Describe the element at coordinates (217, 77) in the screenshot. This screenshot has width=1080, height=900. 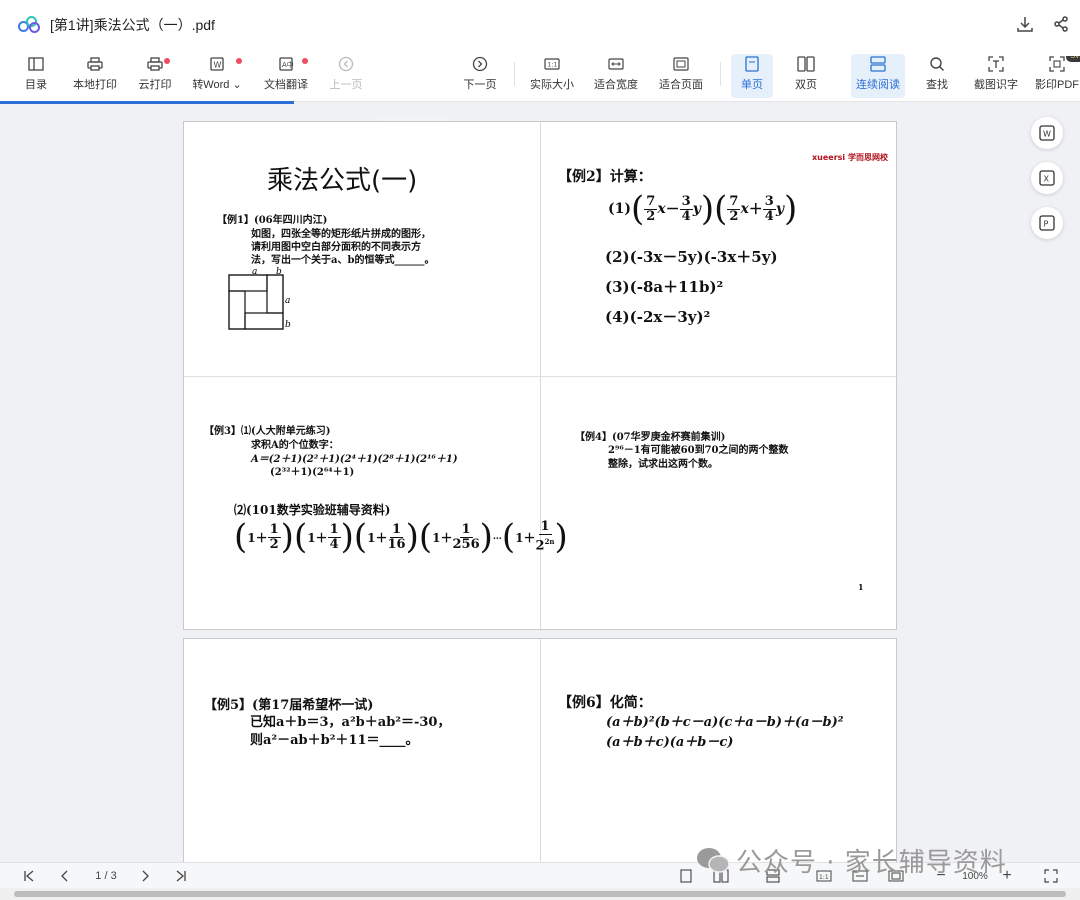
I see `to-word-button: W 转Word ⌄` at that location.